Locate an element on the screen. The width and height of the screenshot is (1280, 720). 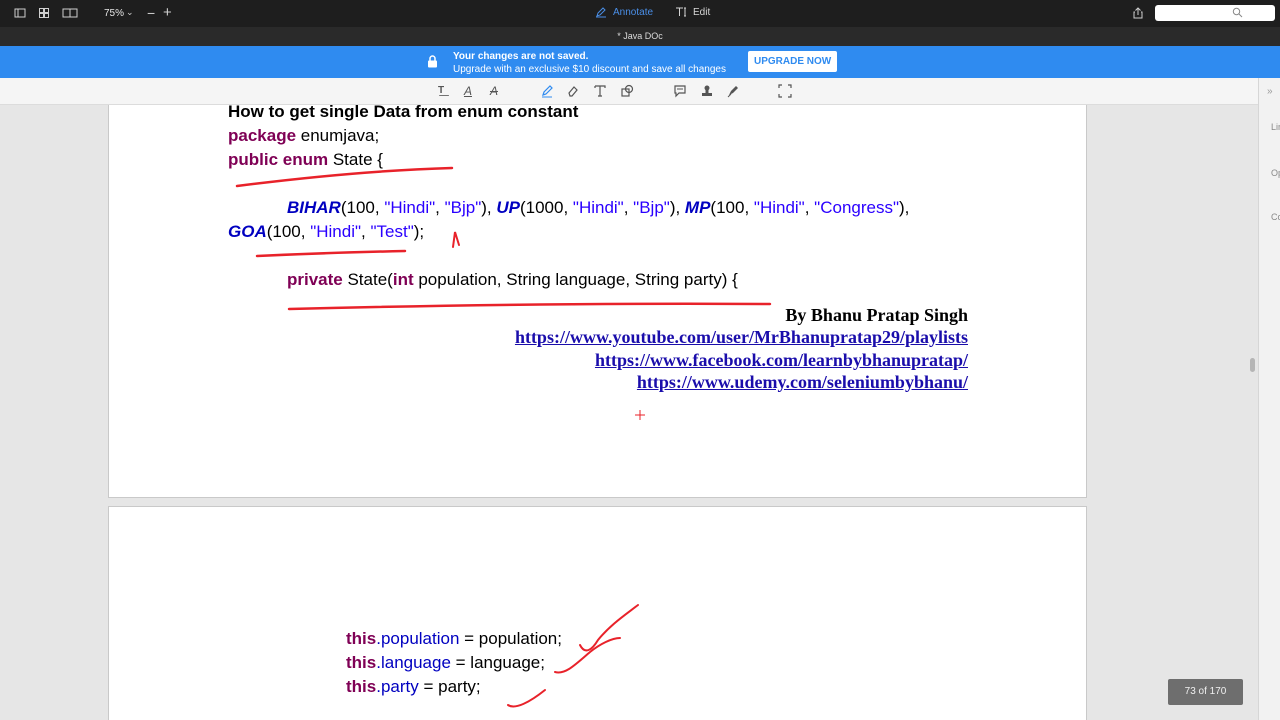
highlighter-pen-icon is located at coordinates (547, 91).